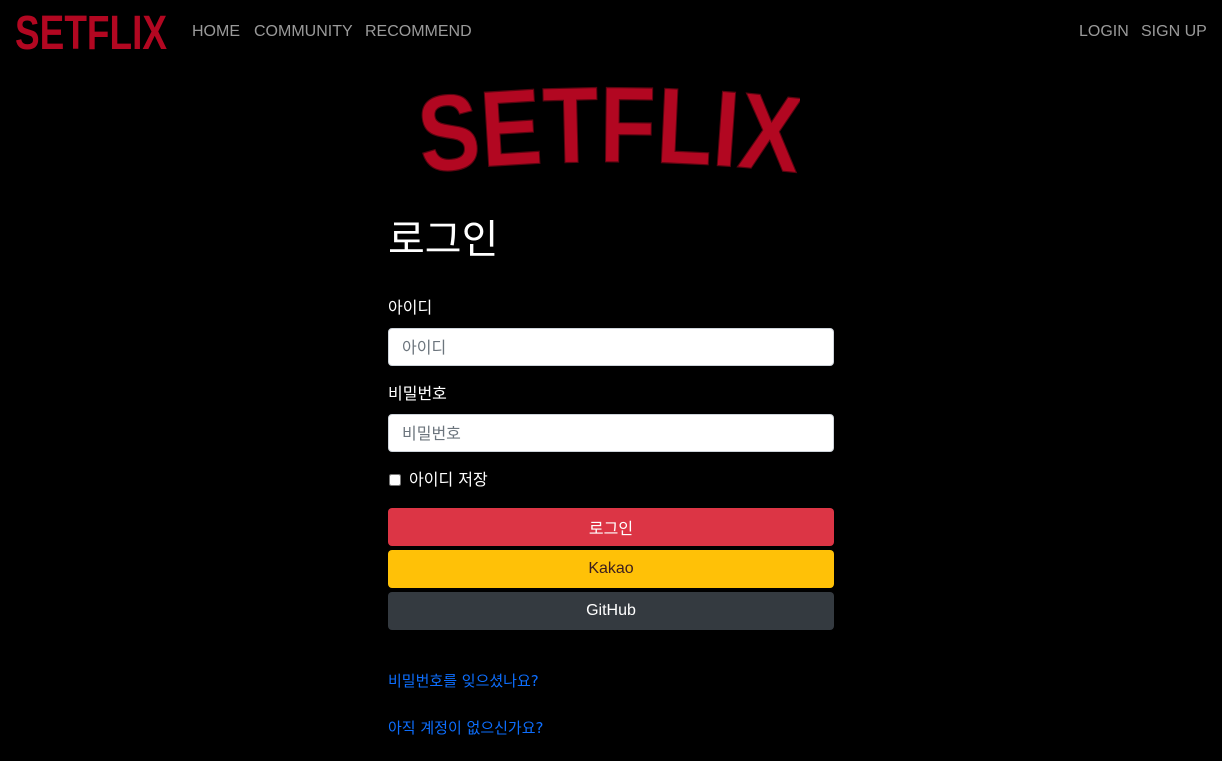  I want to click on remember-id-row: 아이디 저장, so click(611, 480).